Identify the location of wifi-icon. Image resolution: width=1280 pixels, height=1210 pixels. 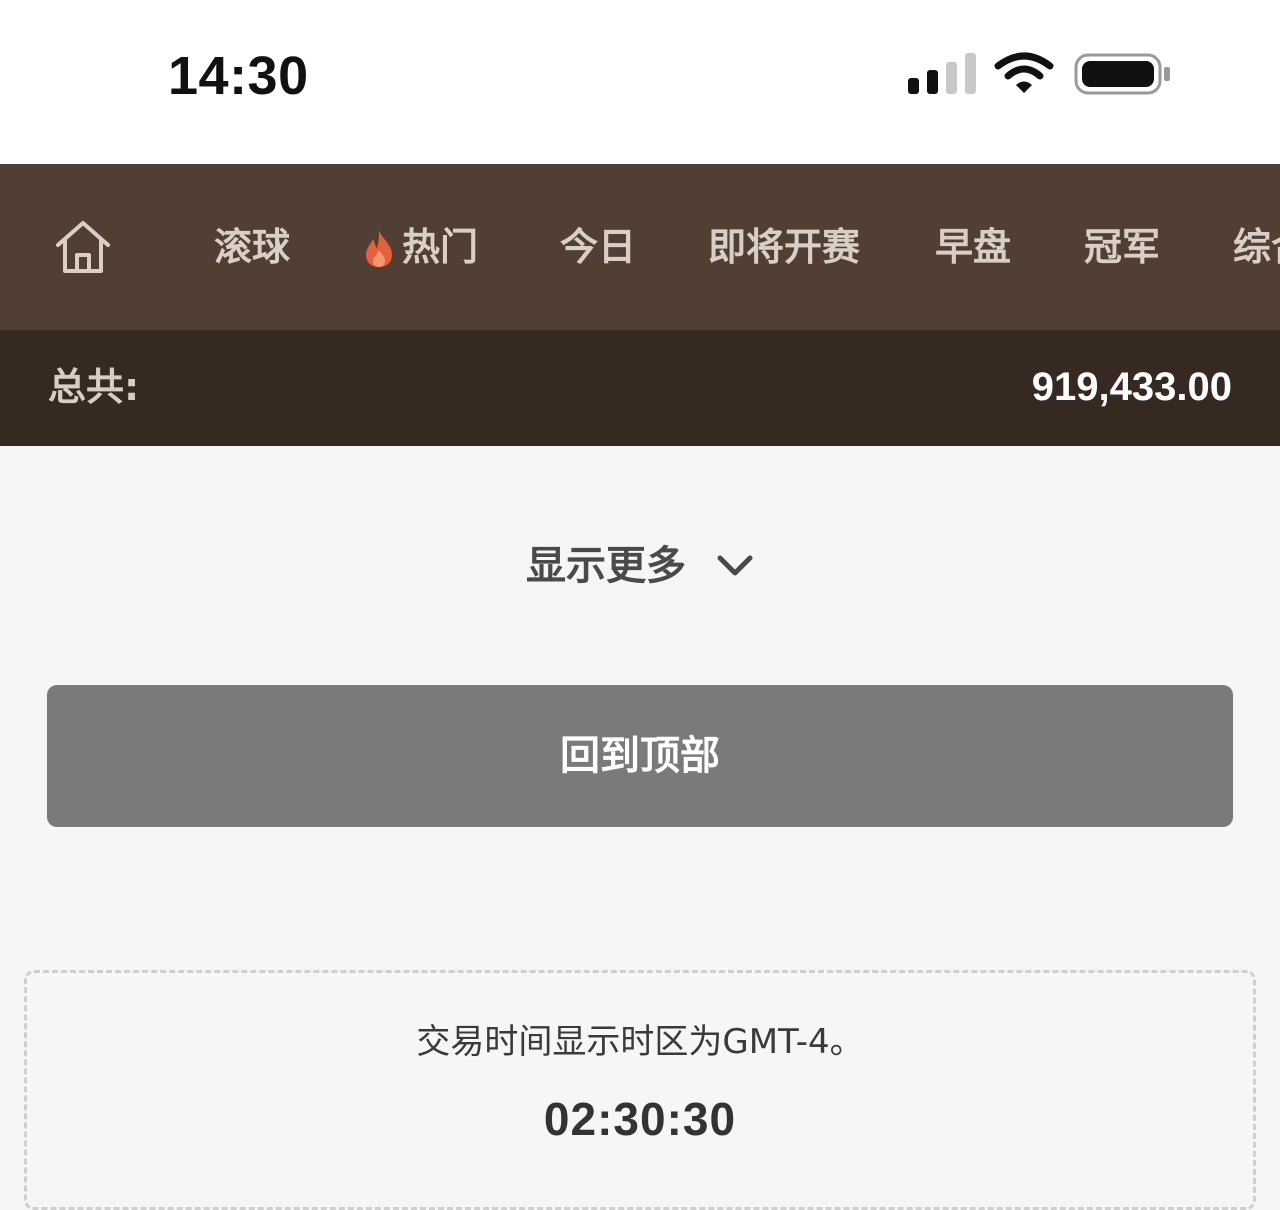
(1024, 72).